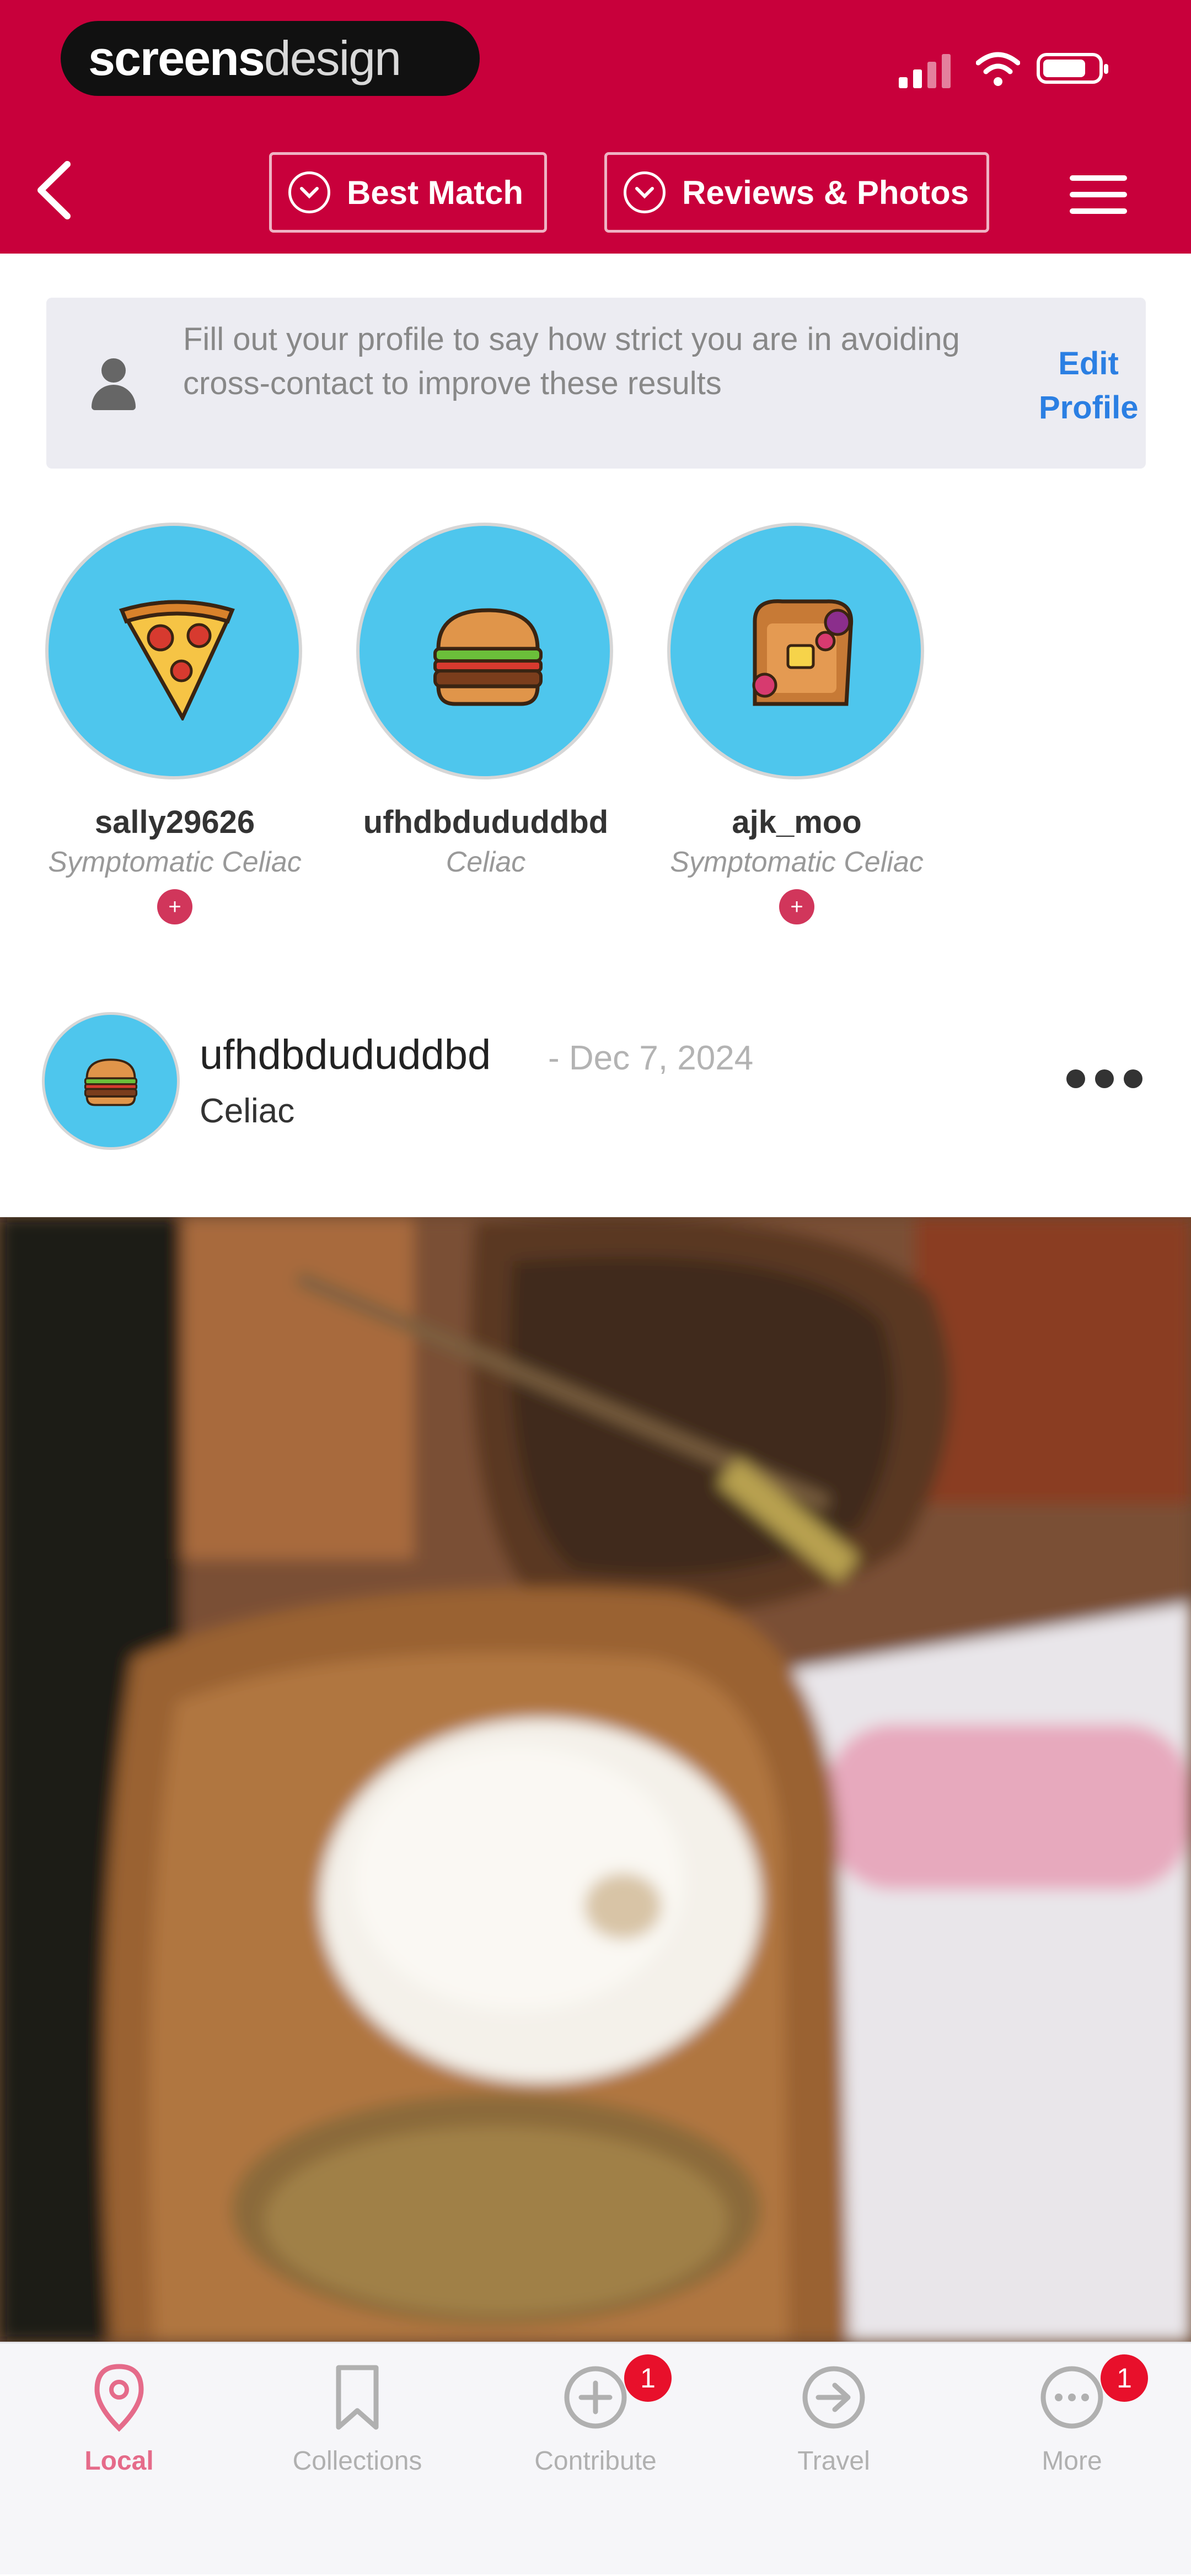 This screenshot has width=1191, height=2576. What do you see at coordinates (651, 1058) in the screenshot?
I see `post-date: - Dec 7, 2024` at bounding box center [651, 1058].